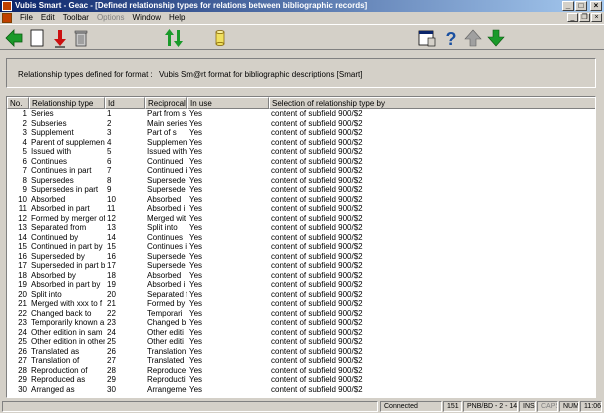  Describe the element at coordinates (7, 18) in the screenshot. I see `document-icon` at that location.